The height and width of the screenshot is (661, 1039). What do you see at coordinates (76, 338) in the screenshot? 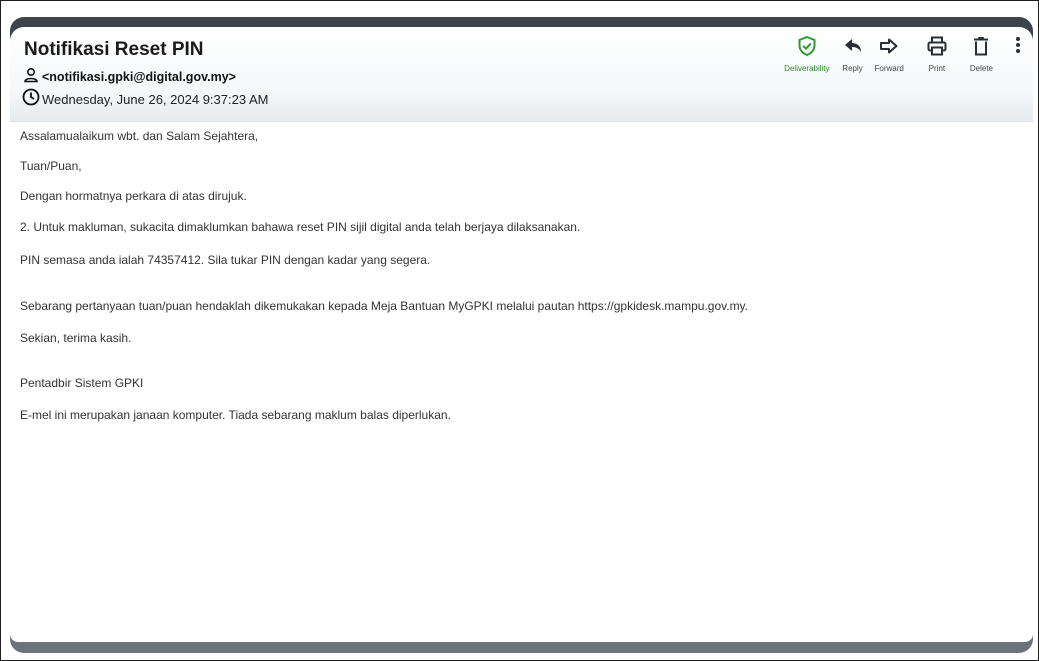
I see `body-closing: Sekian, terima kasih.` at bounding box center [76, 338].